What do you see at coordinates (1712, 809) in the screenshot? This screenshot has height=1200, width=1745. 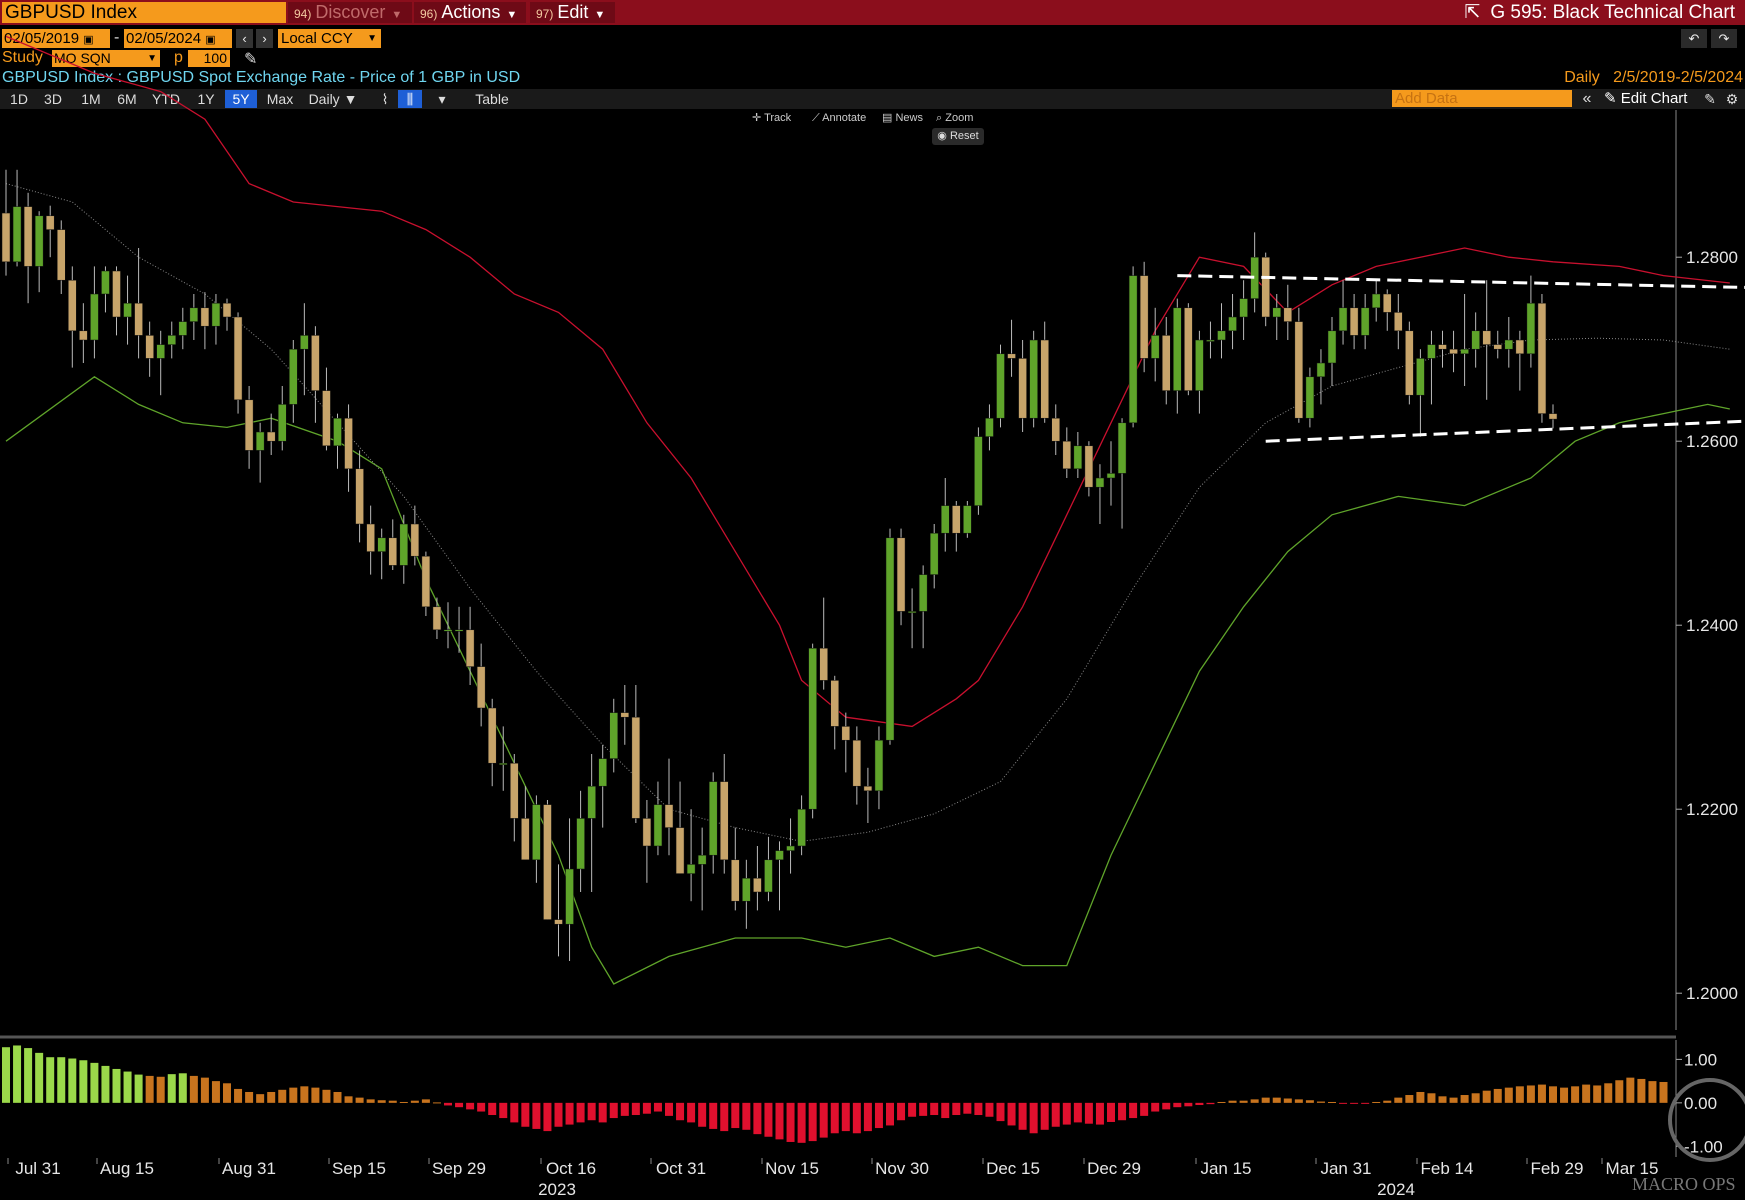 I see `price-tick-label: 1.2200` at bounding box center [1712, 809].